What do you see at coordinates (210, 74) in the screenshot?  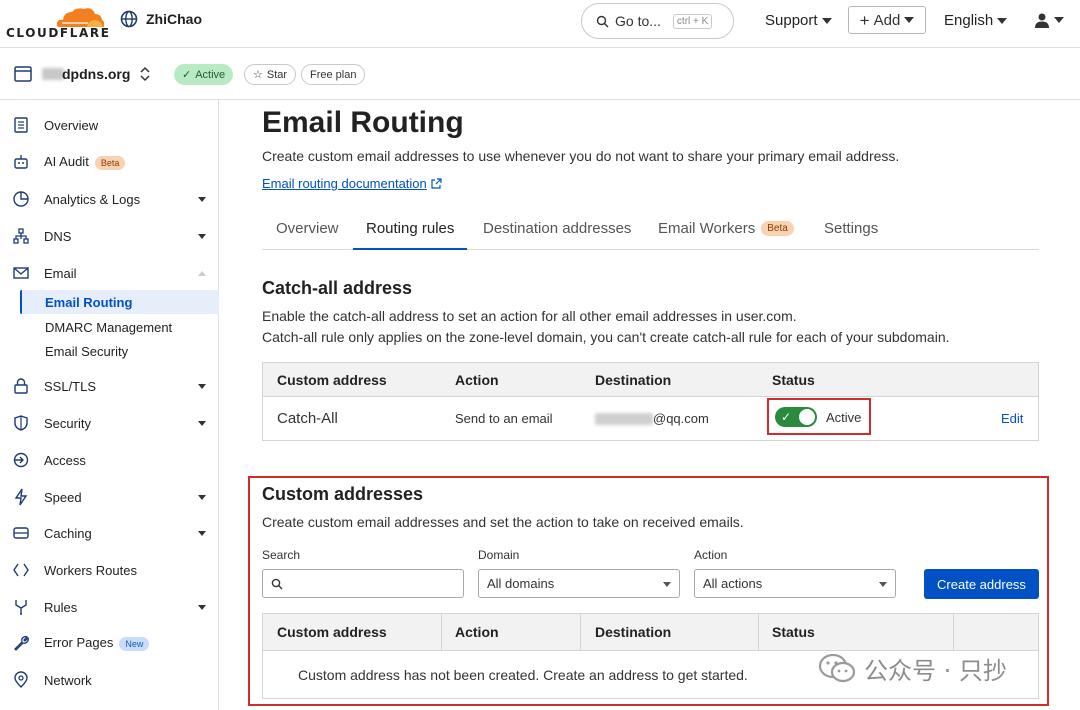 I see `status-label: Active` at bounding box center [210, 74].